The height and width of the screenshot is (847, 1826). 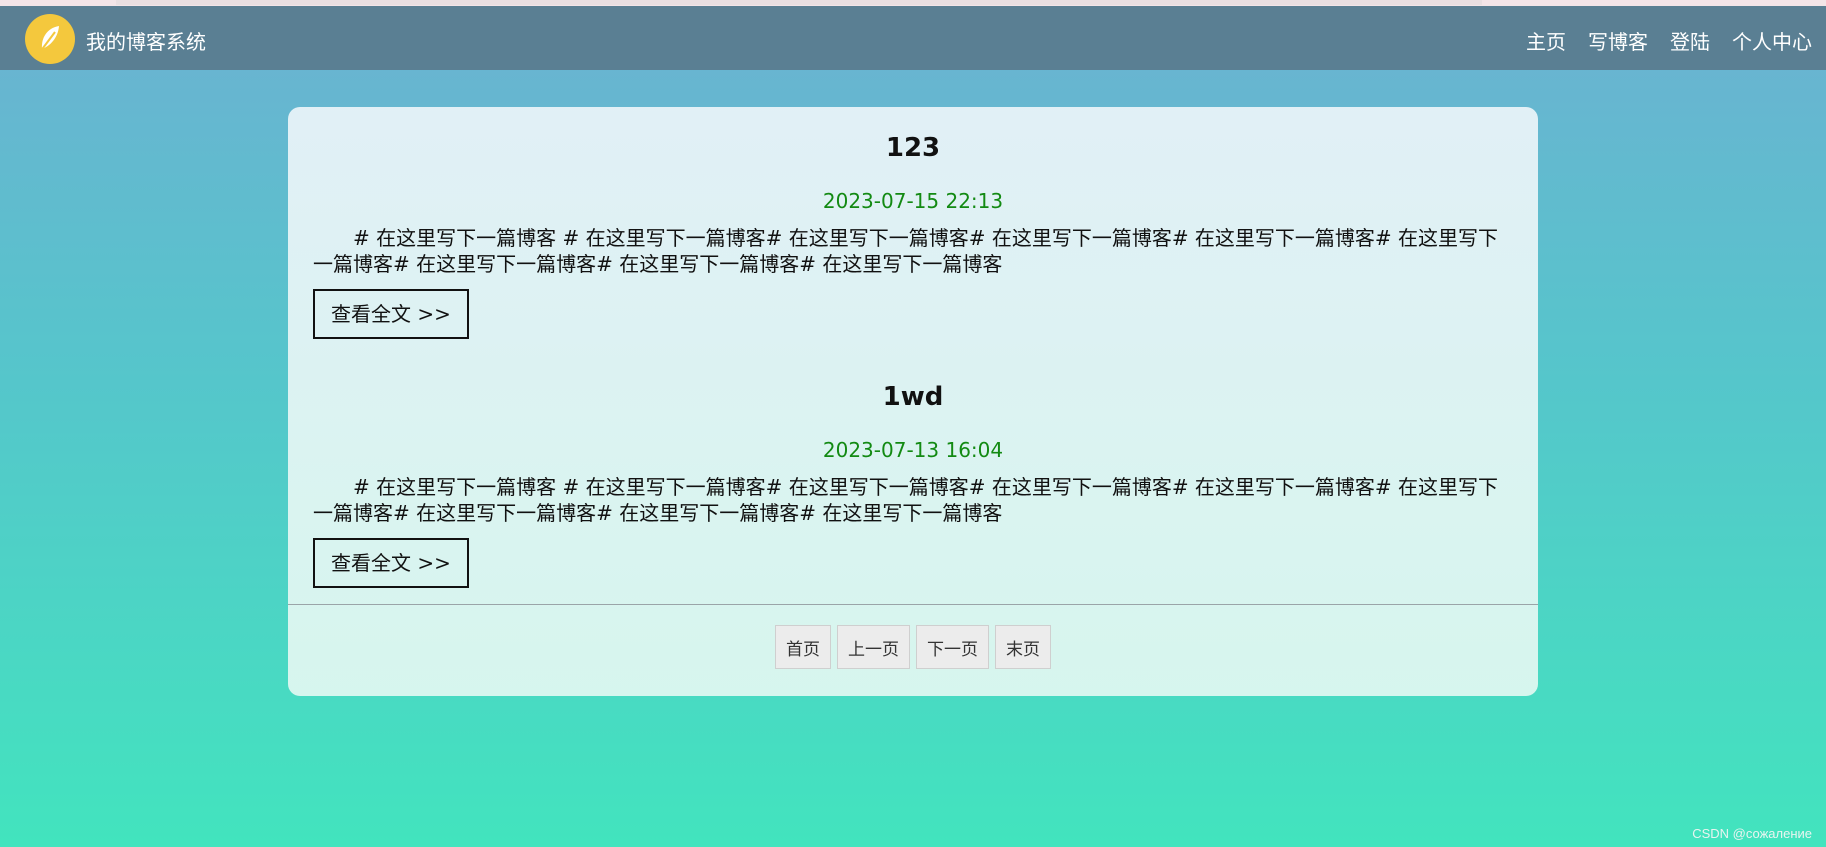 What do you see at coordinates (1023, 647) in the screenshot?
I see `last-page-button: 末页` at bounding box center [1023, 647].